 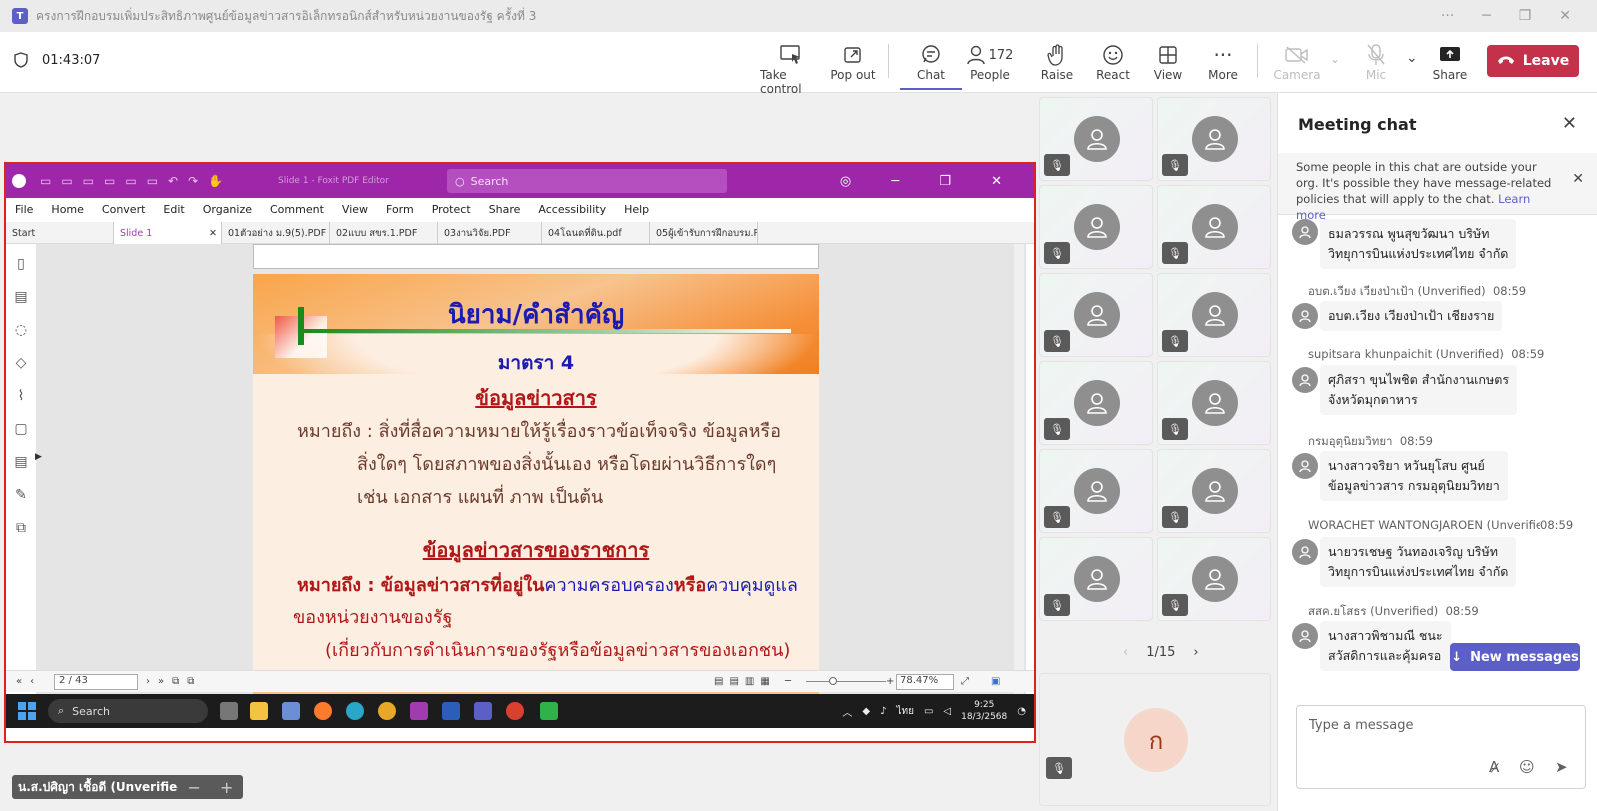 I want to click on zoom-in-icon: +, so click(x=226, y=787).